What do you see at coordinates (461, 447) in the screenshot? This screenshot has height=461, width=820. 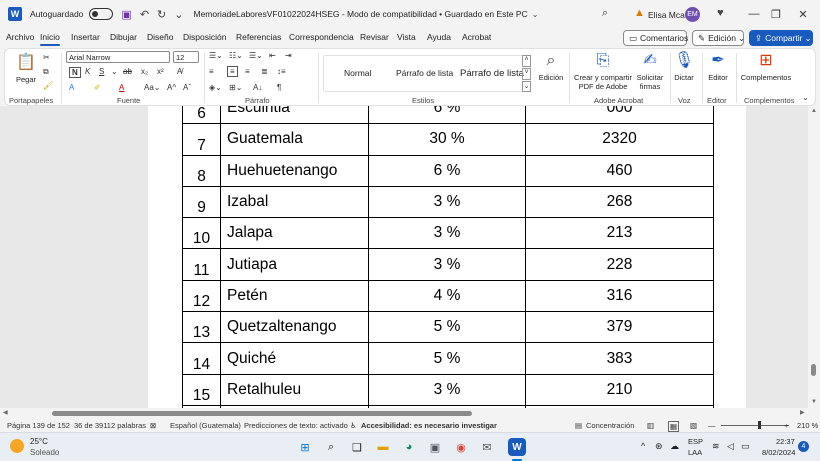 I see `chrome-icon: ◉` at bounding box center [461, 447].